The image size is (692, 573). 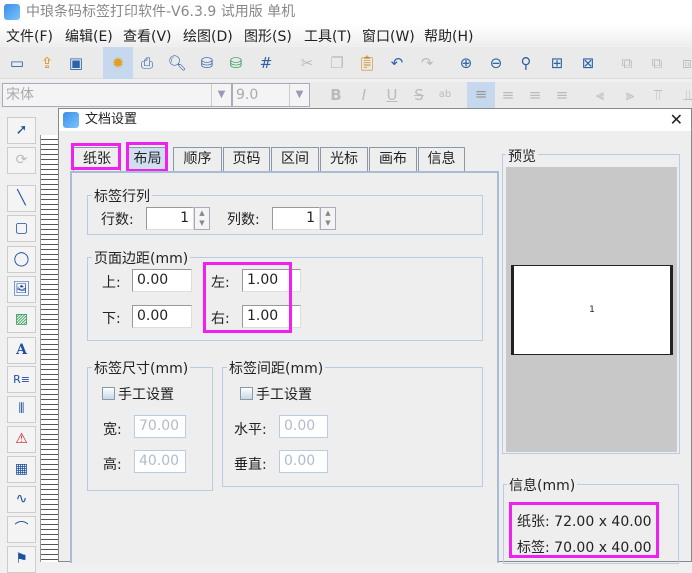 I want to click on rich-text-tool-icon: R≡, so click(x=21, y=379).